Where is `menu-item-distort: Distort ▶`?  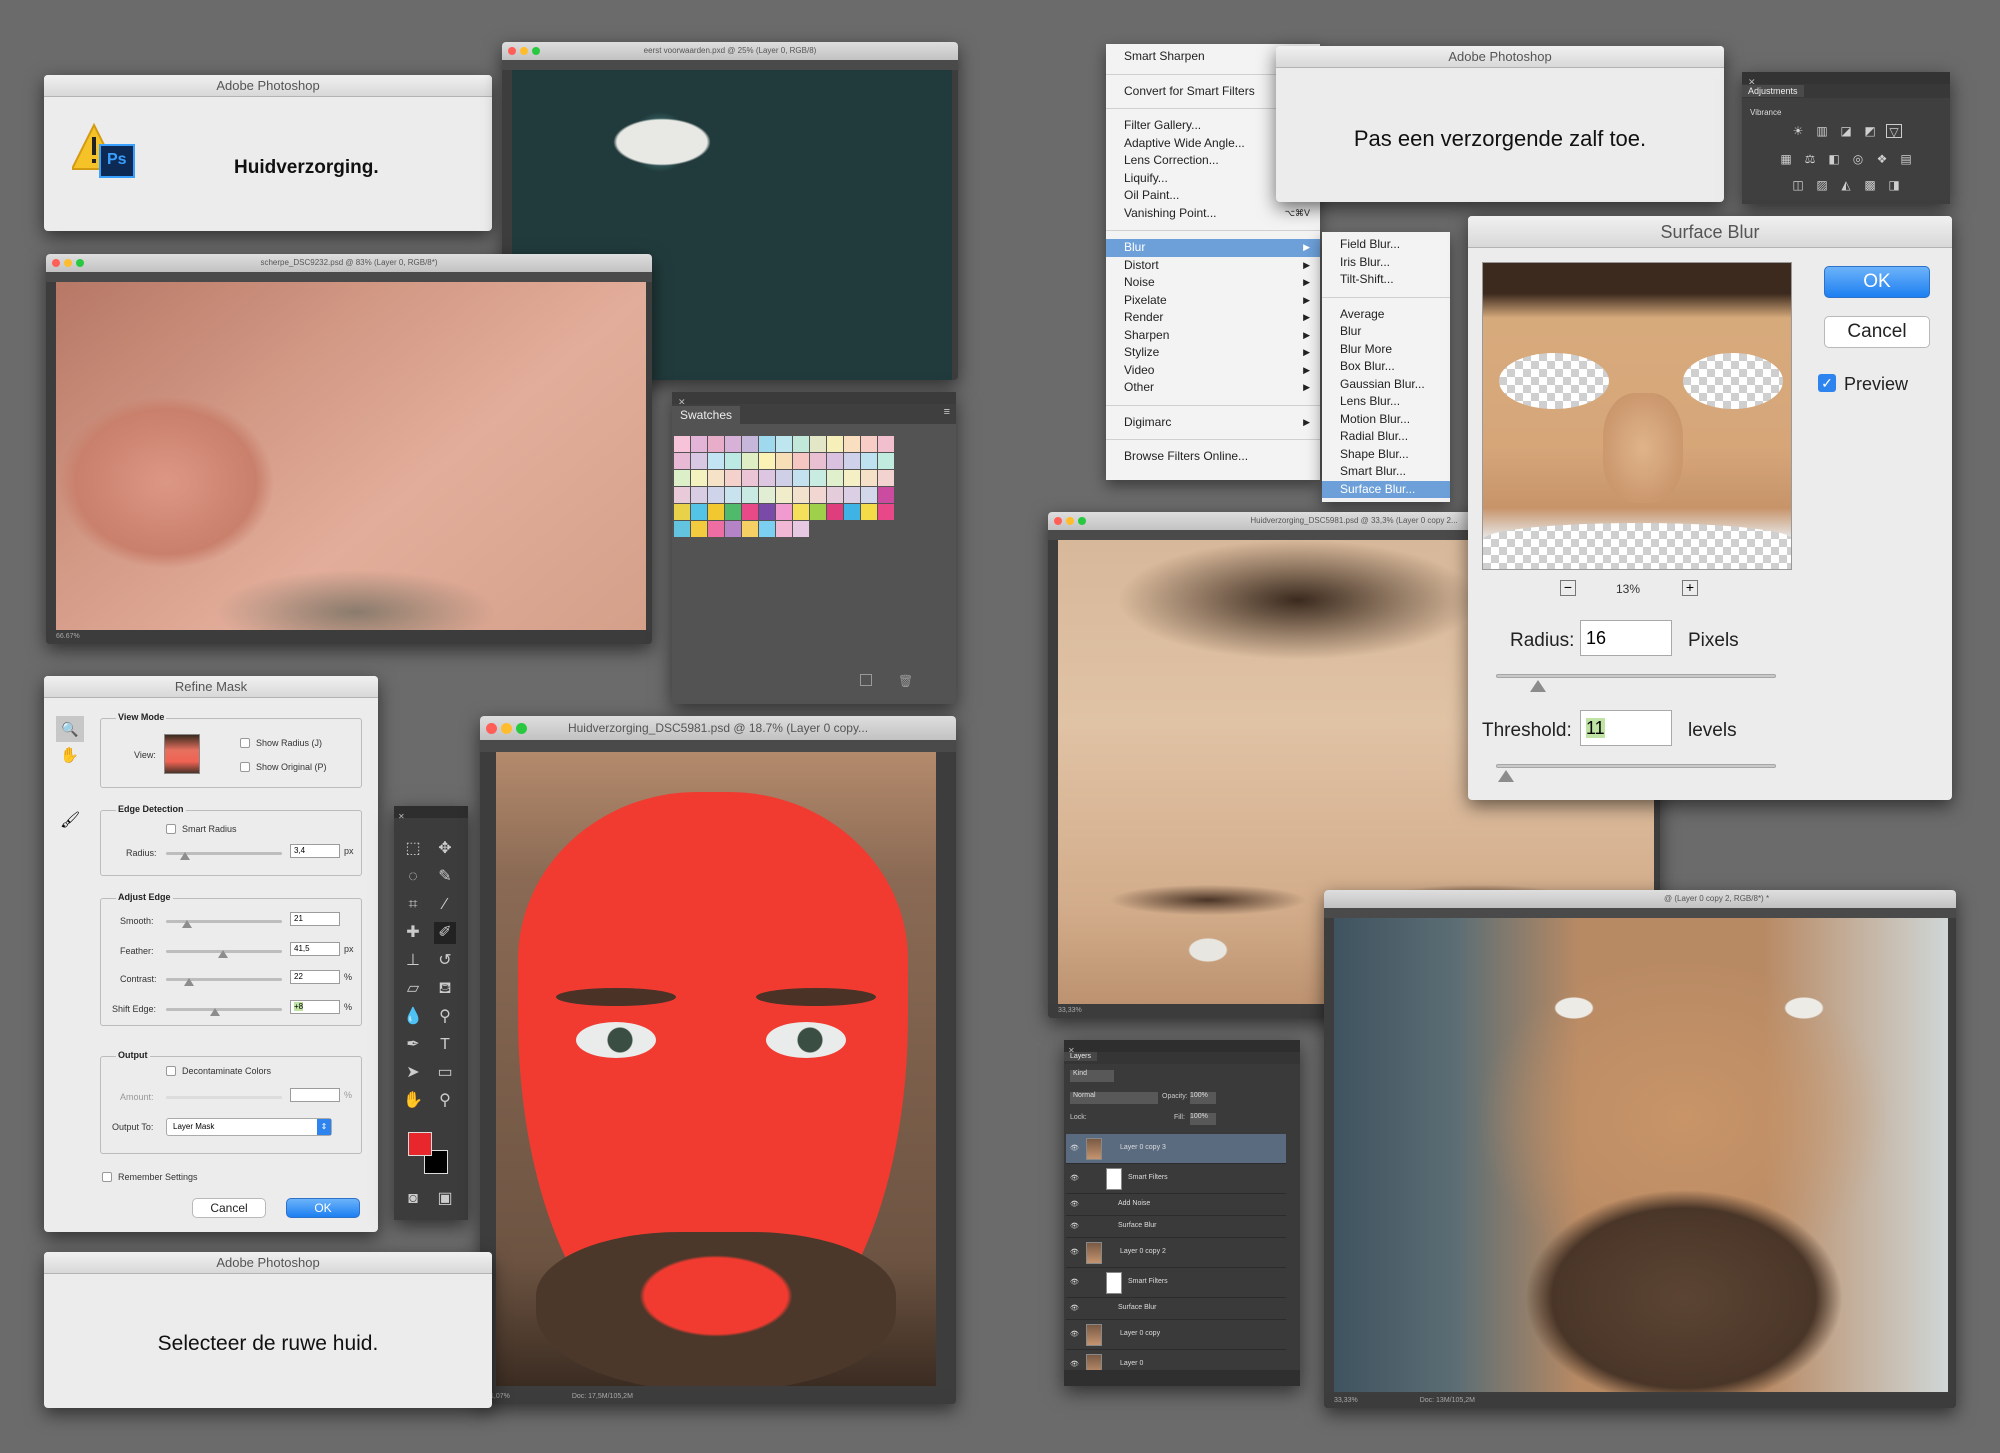
menu-item-distort: Distort ▶ is located at coordinates (1213, 266).